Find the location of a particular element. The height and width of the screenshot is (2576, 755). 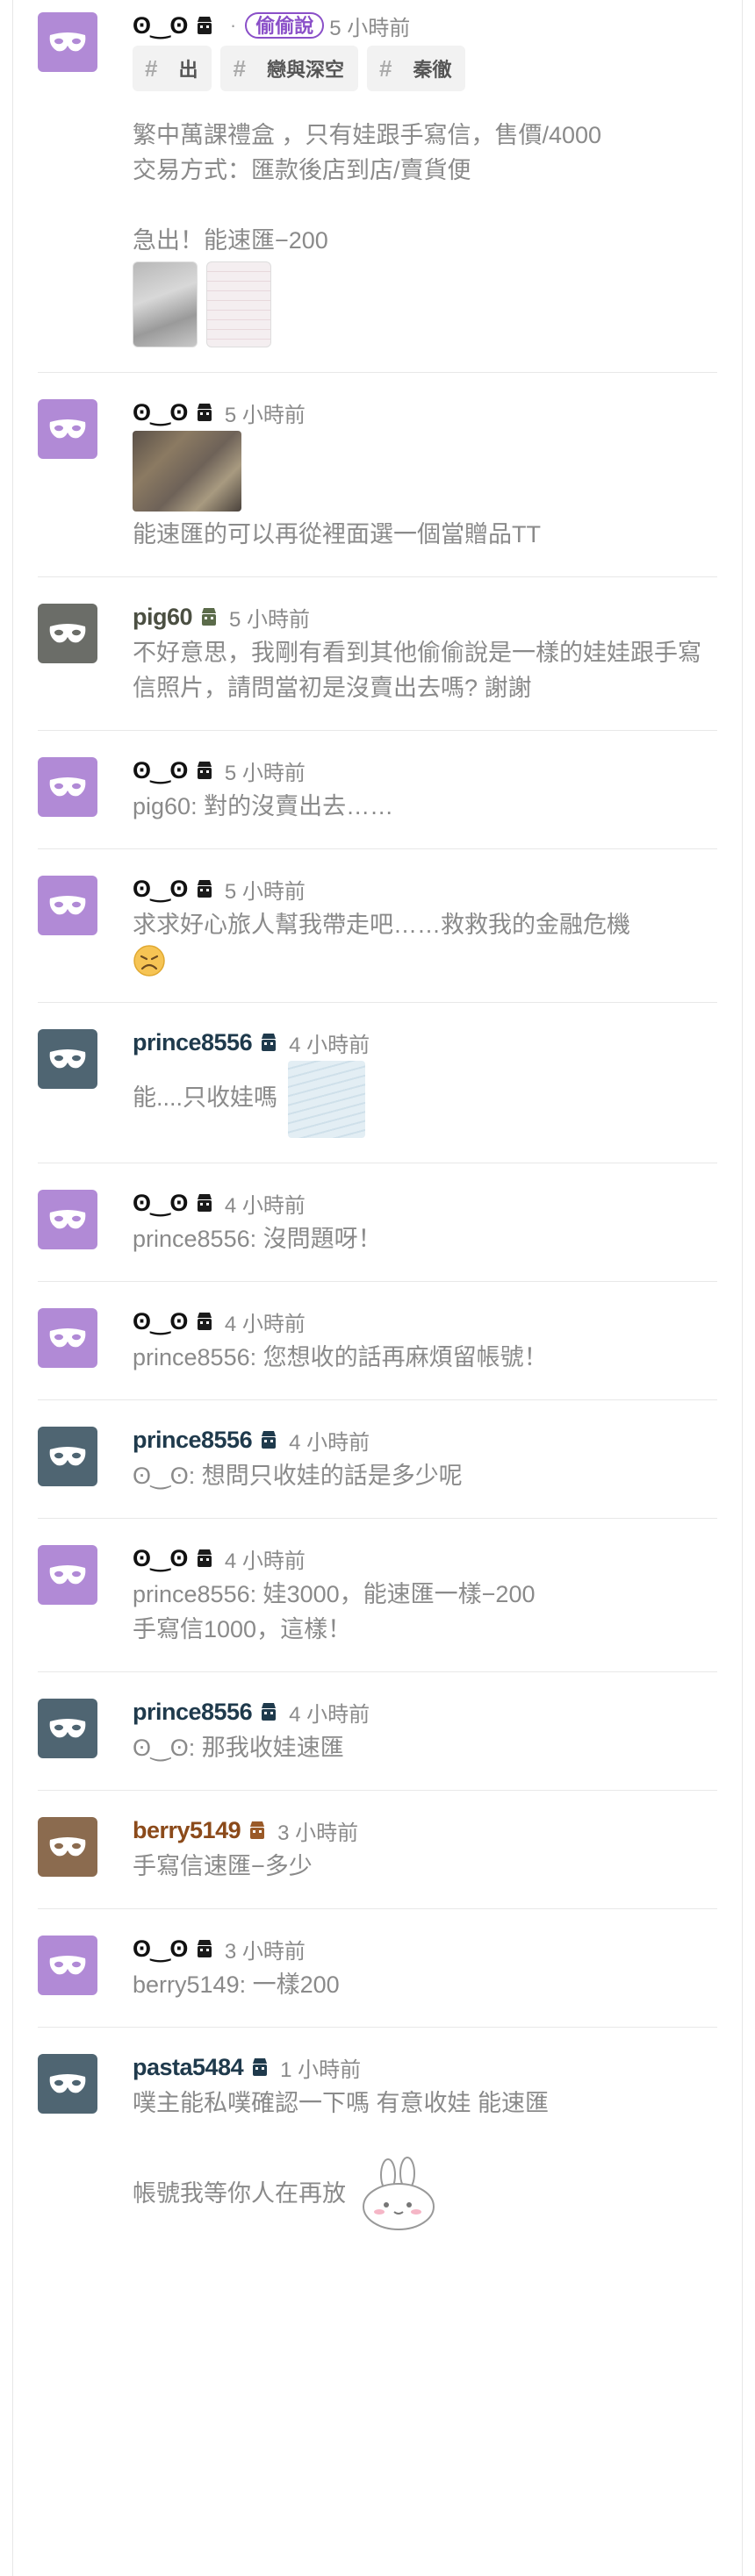

qualifier-badge: 偷偷說 is located at coordinates (285, 25).